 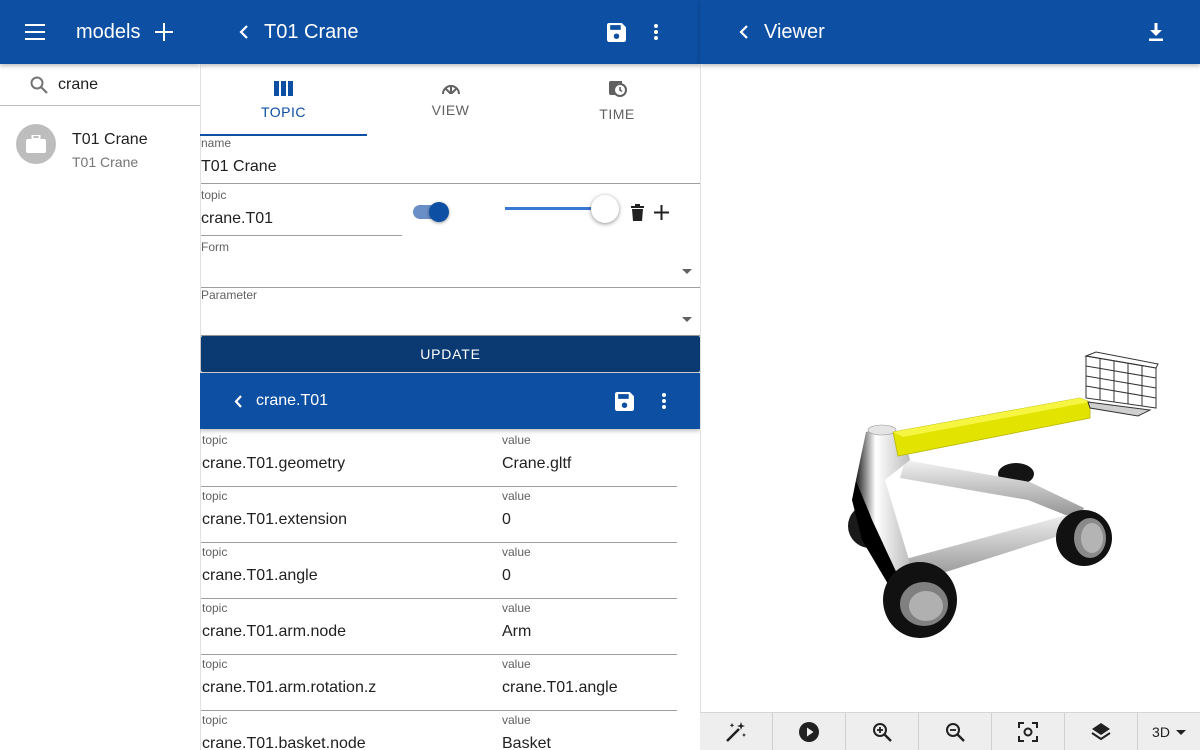 What do you see at coordinates (560, 687) in the screenshot?
I see `topic-value: crane.T01.angle` at bounding box center [560, 687].